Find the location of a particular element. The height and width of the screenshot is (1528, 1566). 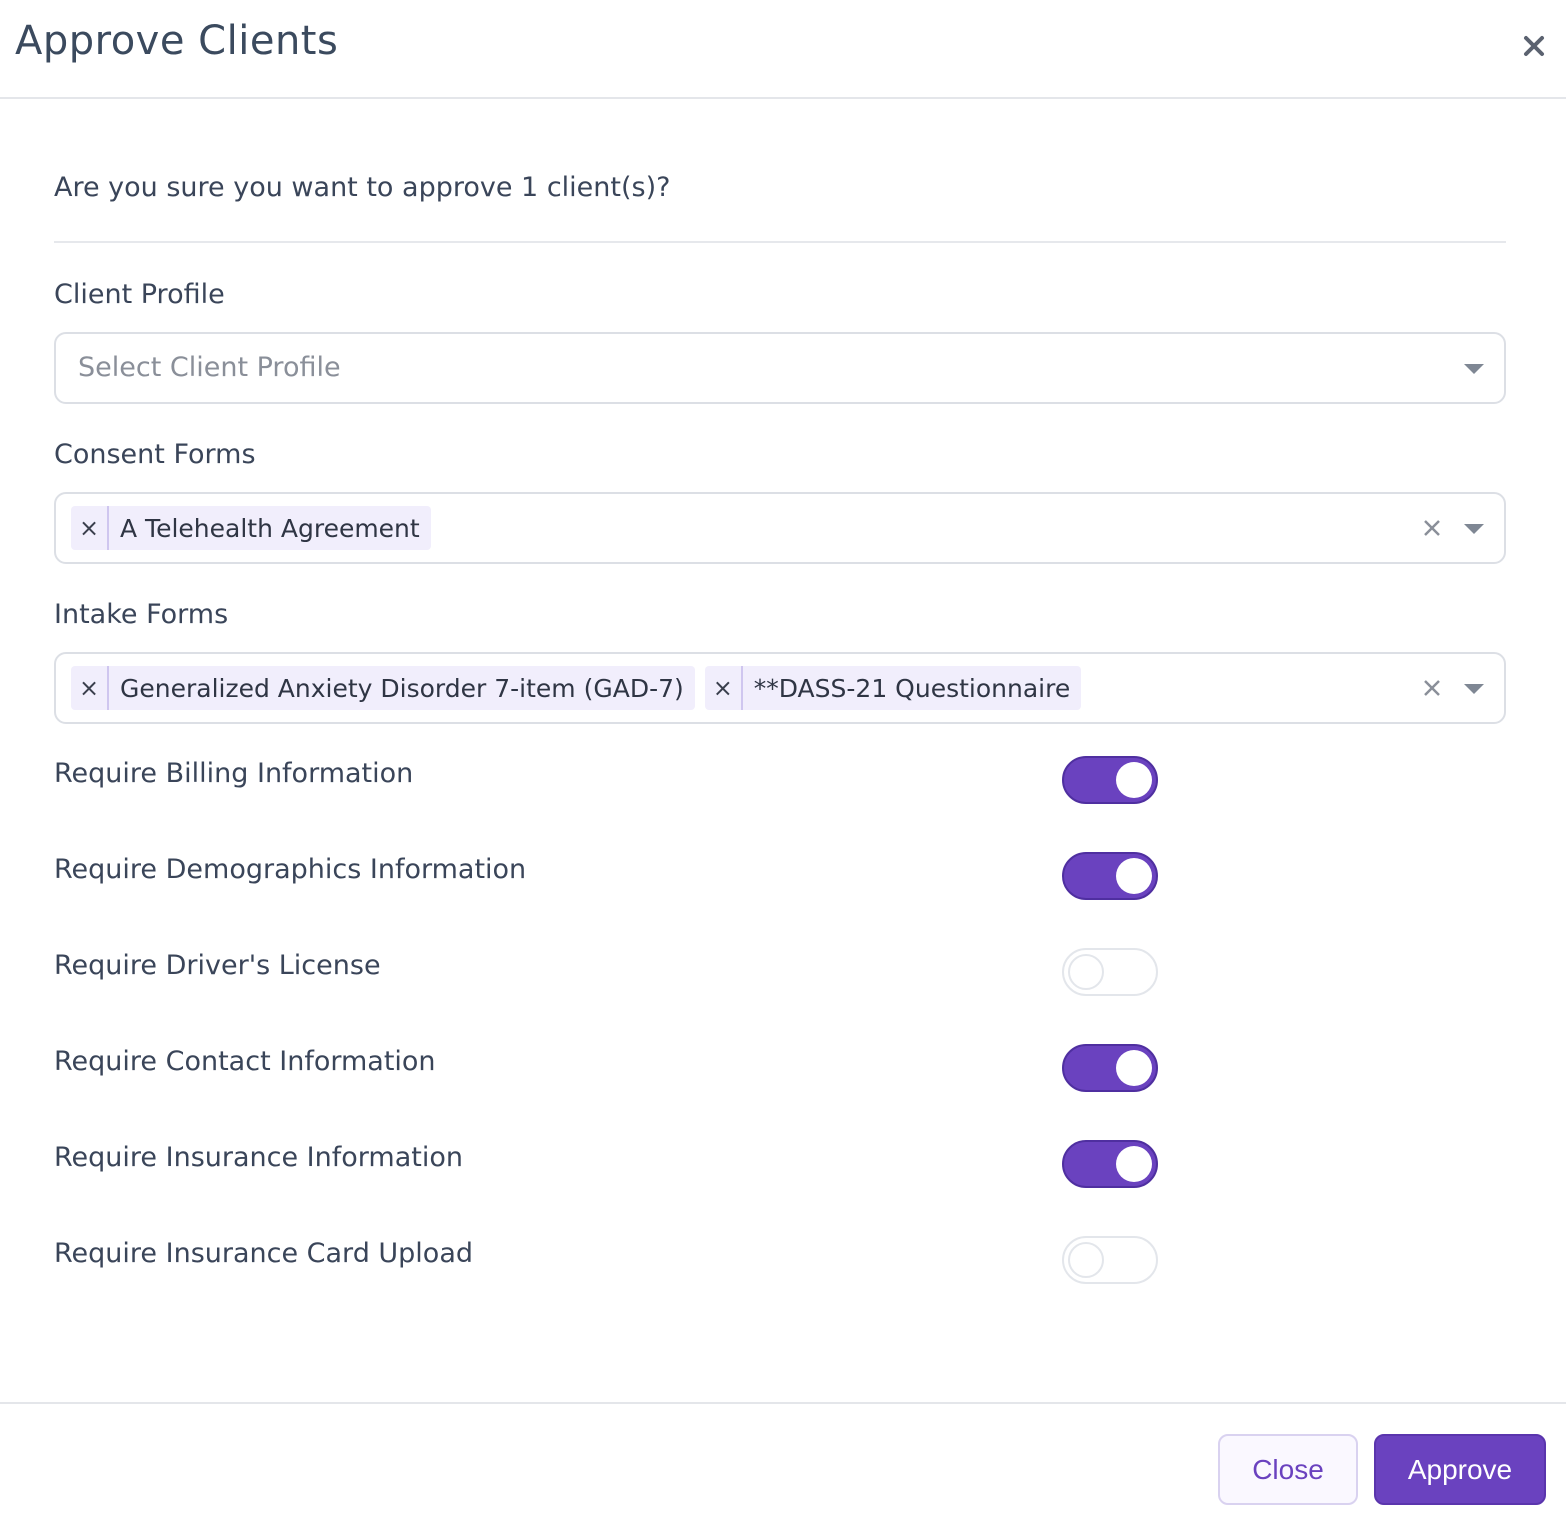

dialog-header: Approve Clients is located at coordinates (783, 49).